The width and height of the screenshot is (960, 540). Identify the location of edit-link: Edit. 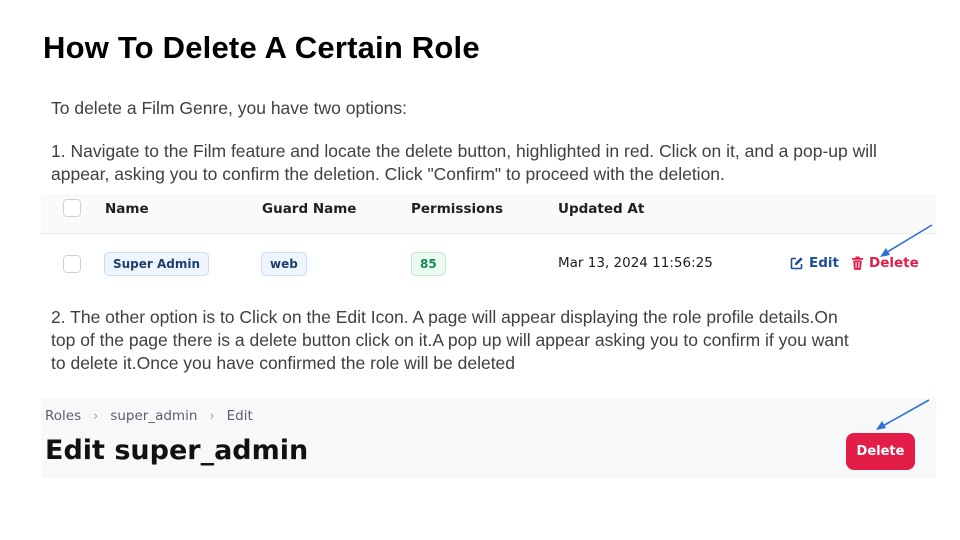
(814, 263).